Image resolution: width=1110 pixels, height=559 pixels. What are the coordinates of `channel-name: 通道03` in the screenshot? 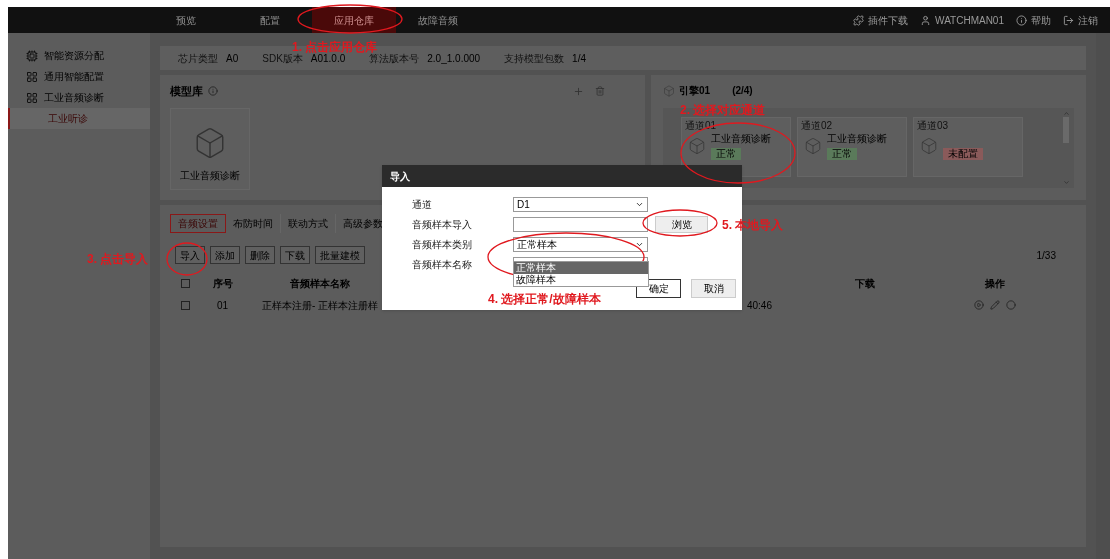 It's located at (933, 125).